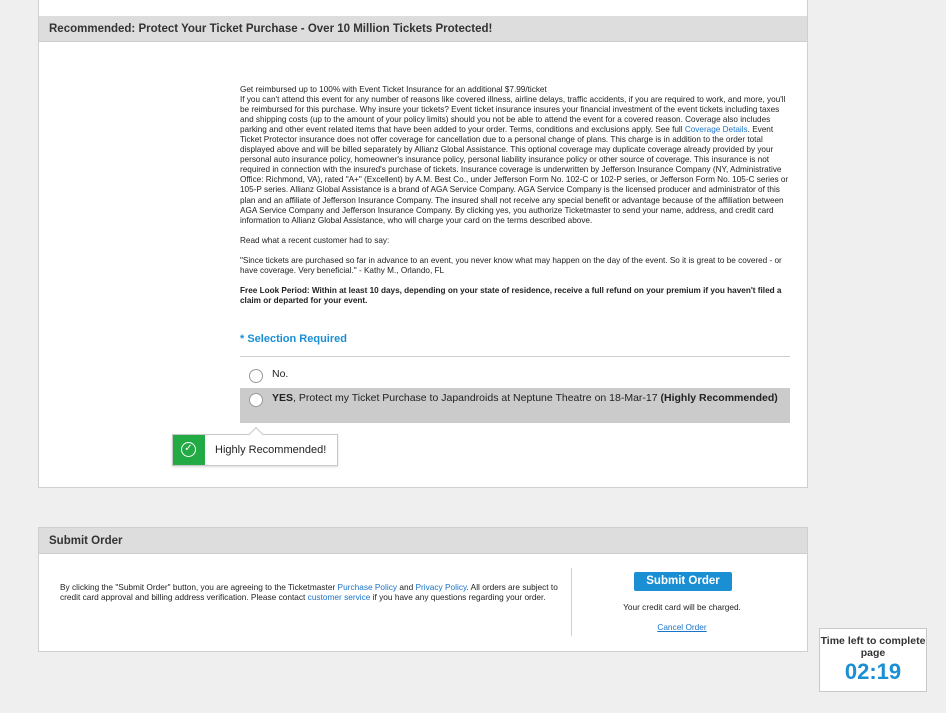 The width and height of the screenshot is (946, 713). What do you see at coordinates (189, 450) in the screenshot?
I see `check-circle-icon: ✓` at bounding box center [189, 450].